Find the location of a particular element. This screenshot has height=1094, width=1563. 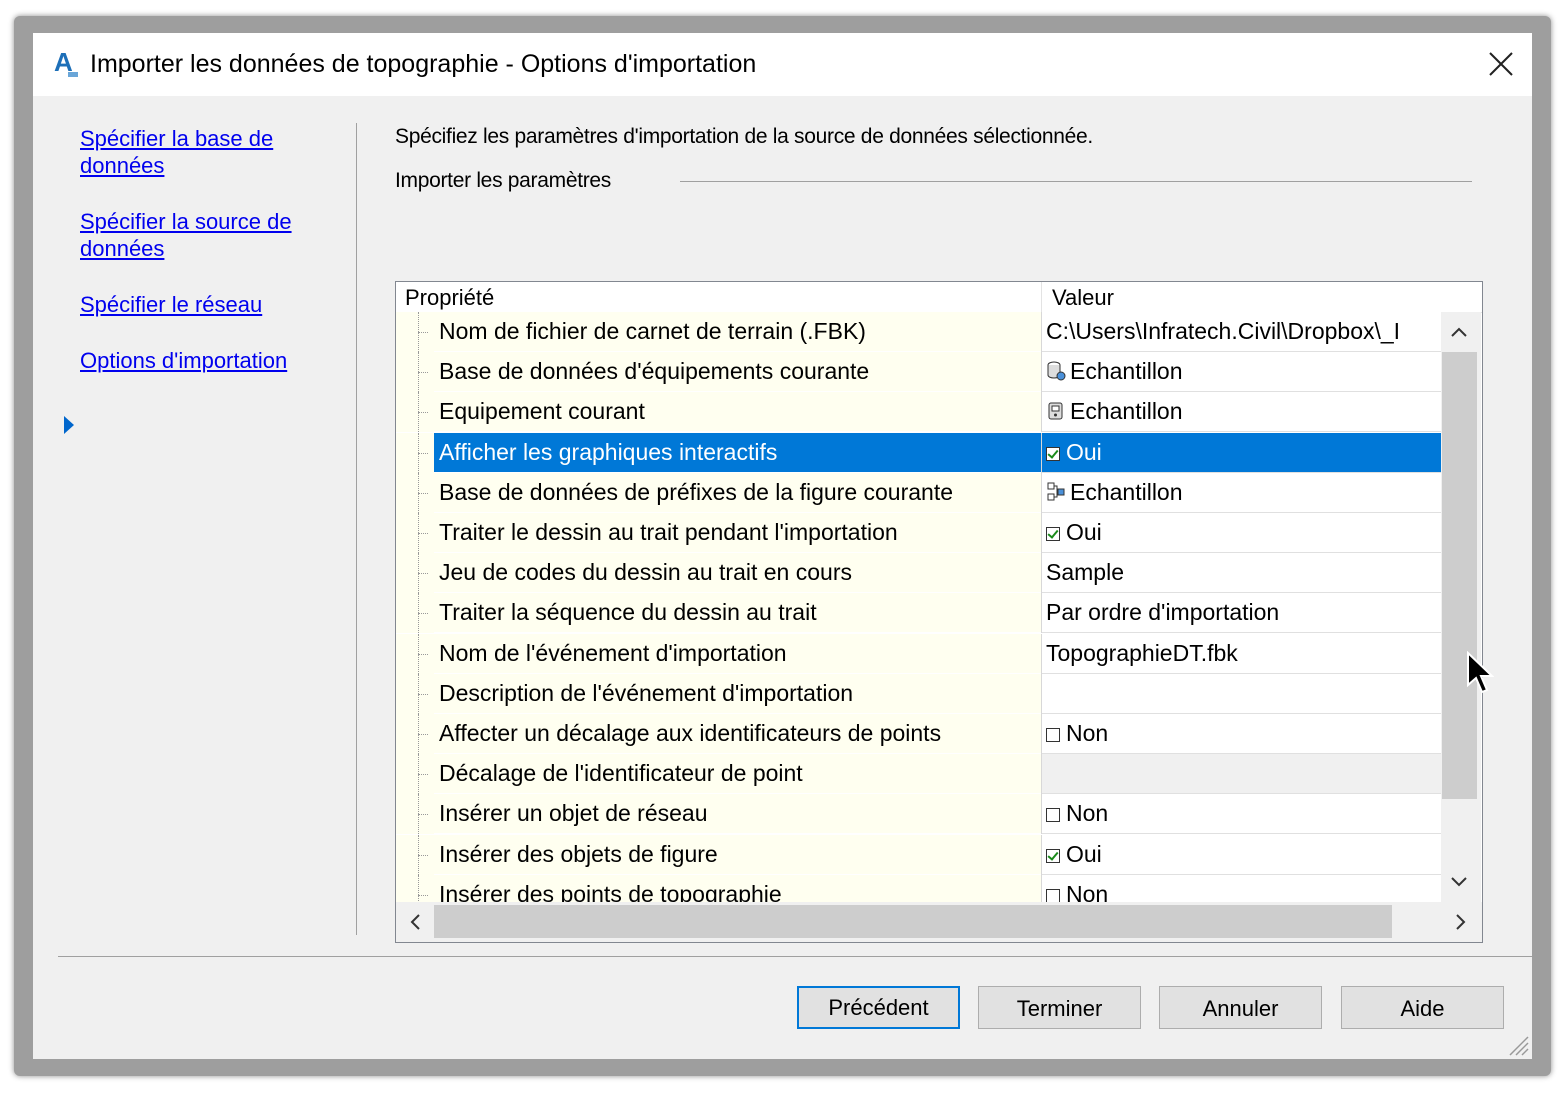

property-value: Par ordre d'importation is located at coordinates (1241, 613).